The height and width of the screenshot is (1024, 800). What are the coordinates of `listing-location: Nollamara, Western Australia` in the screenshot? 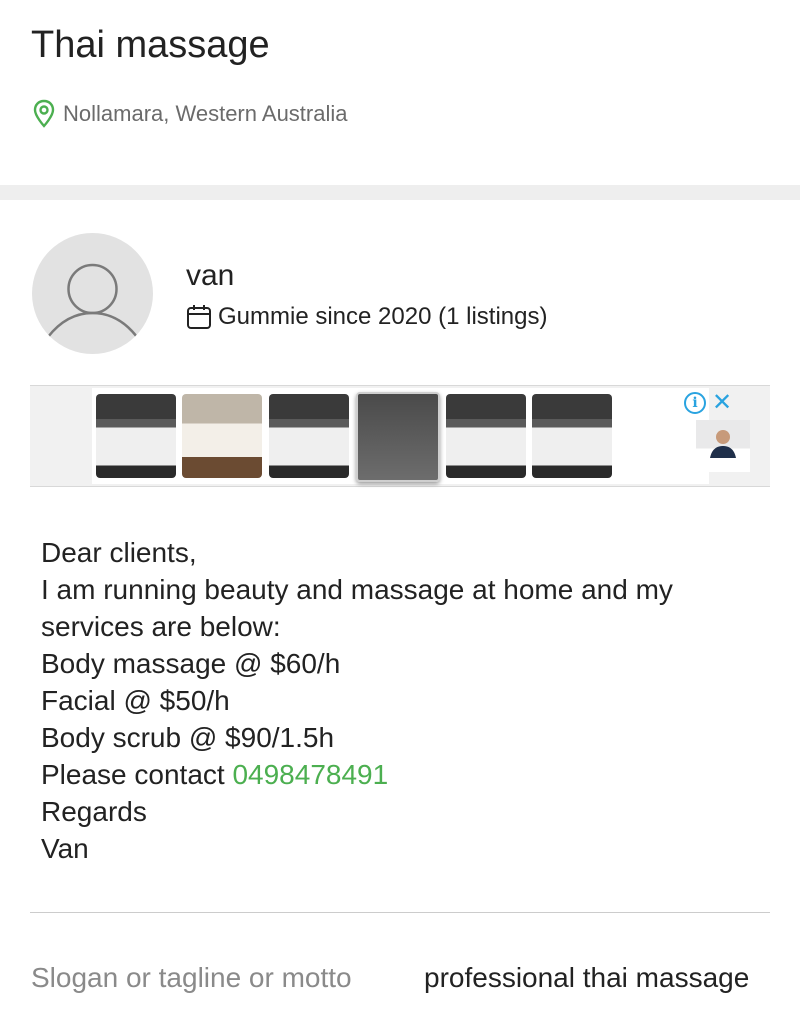 It's located at (190, 114).